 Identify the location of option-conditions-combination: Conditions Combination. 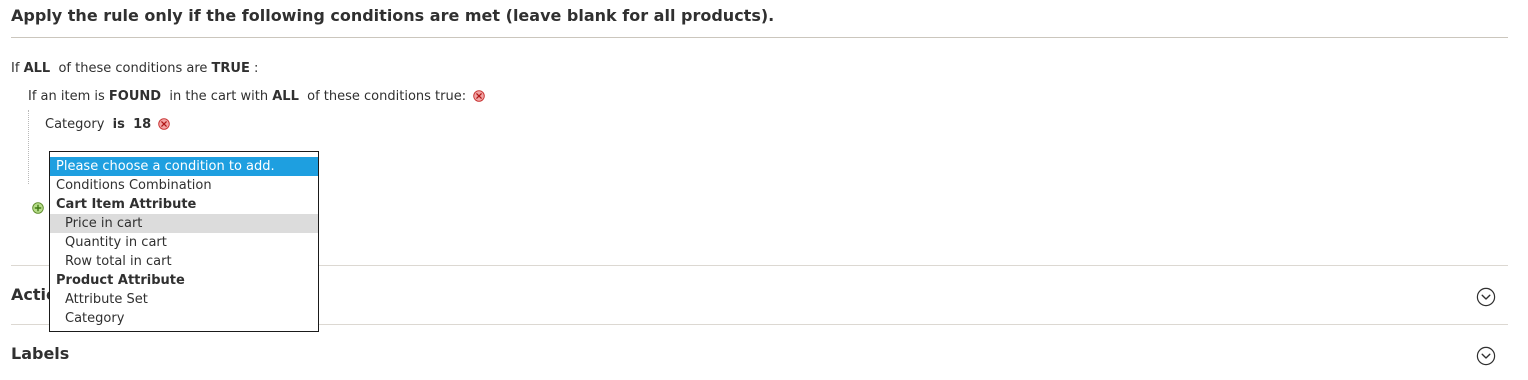
(184, 185).